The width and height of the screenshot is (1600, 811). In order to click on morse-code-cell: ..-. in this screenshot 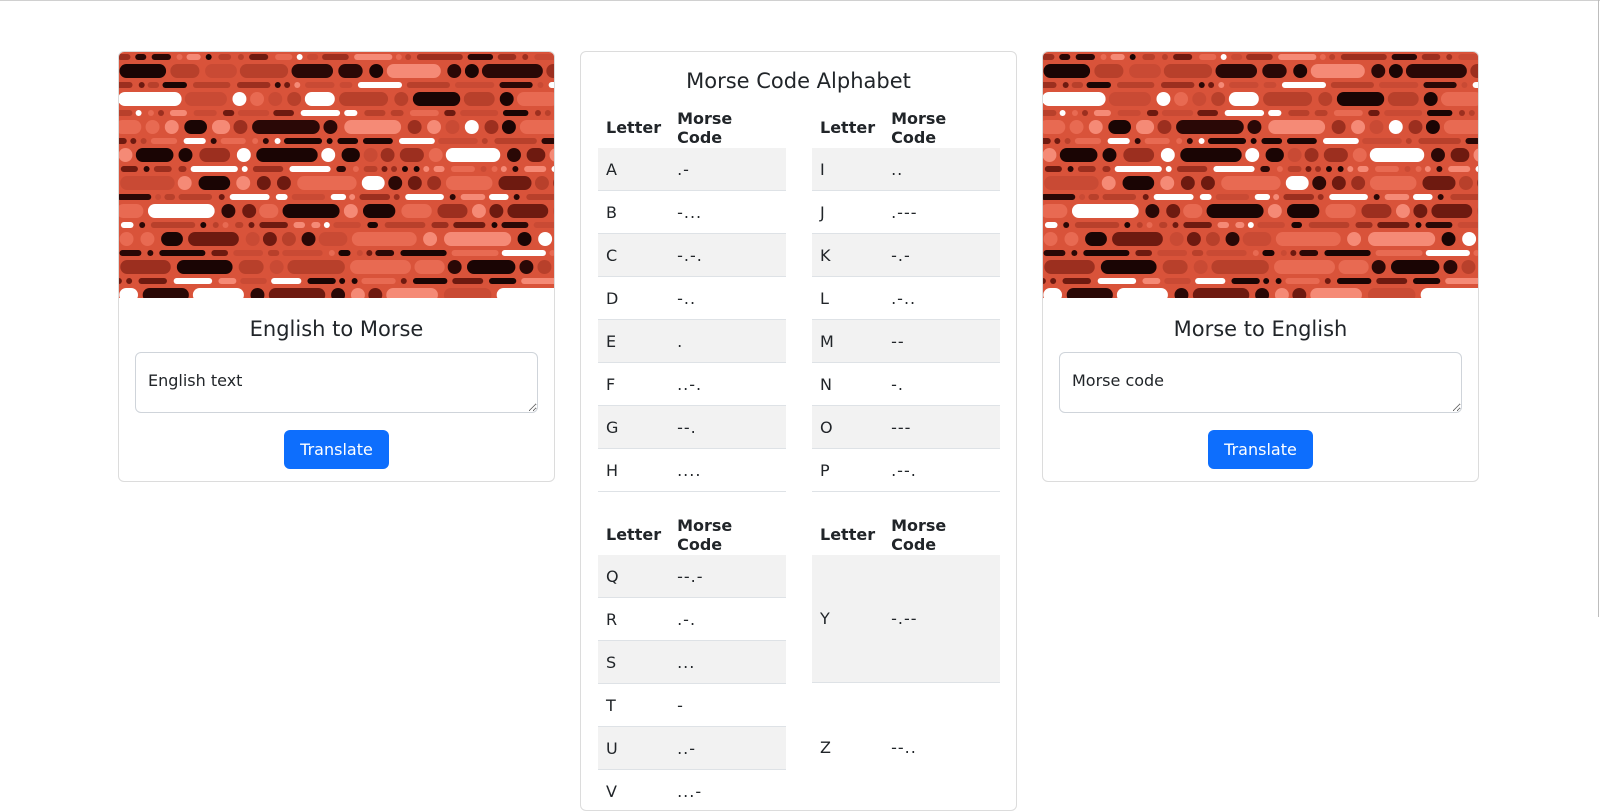, I will do `click(727, 384)`.